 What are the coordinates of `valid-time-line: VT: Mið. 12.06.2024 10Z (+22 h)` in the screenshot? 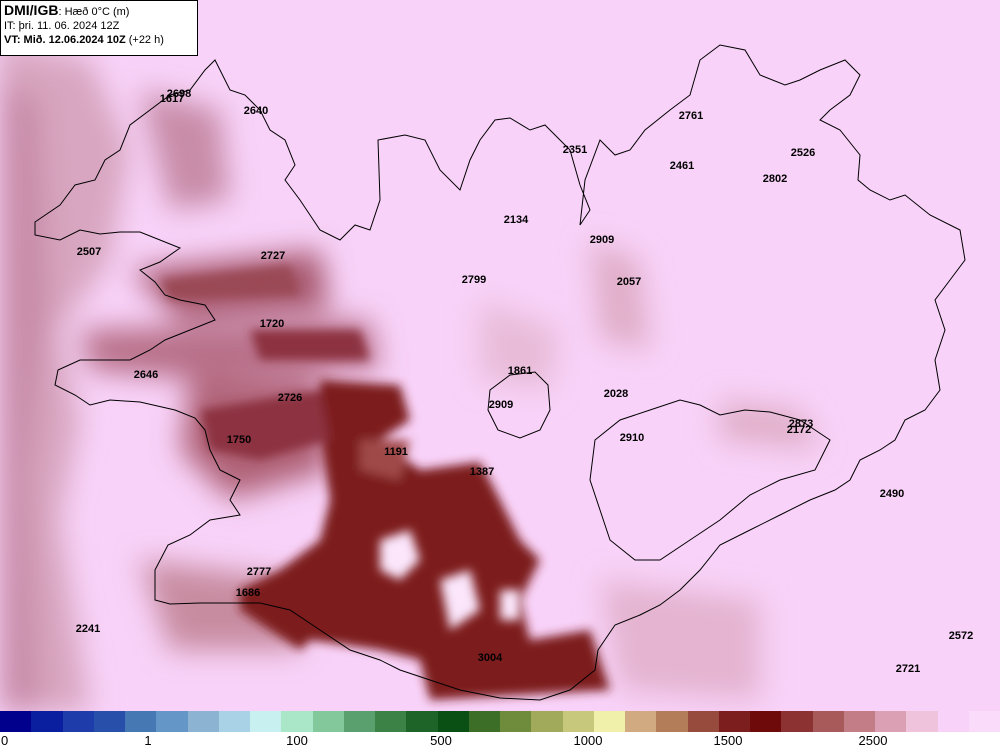 It's located at (99, 40).